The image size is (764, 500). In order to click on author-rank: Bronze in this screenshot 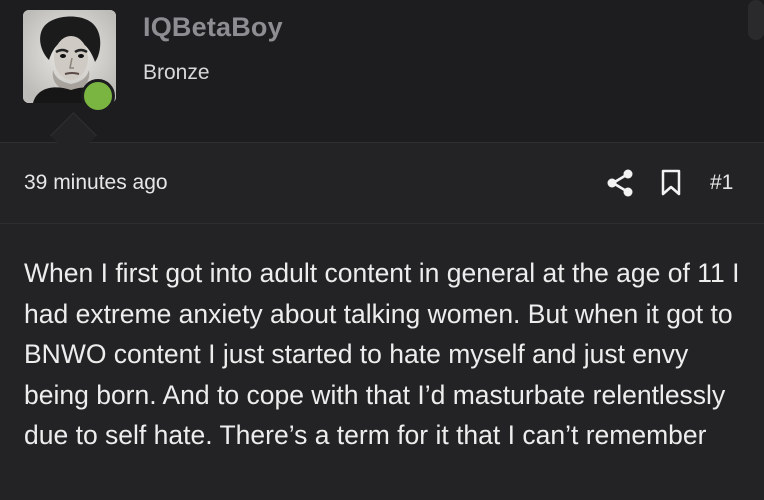, I will do `click(176, 72)`.